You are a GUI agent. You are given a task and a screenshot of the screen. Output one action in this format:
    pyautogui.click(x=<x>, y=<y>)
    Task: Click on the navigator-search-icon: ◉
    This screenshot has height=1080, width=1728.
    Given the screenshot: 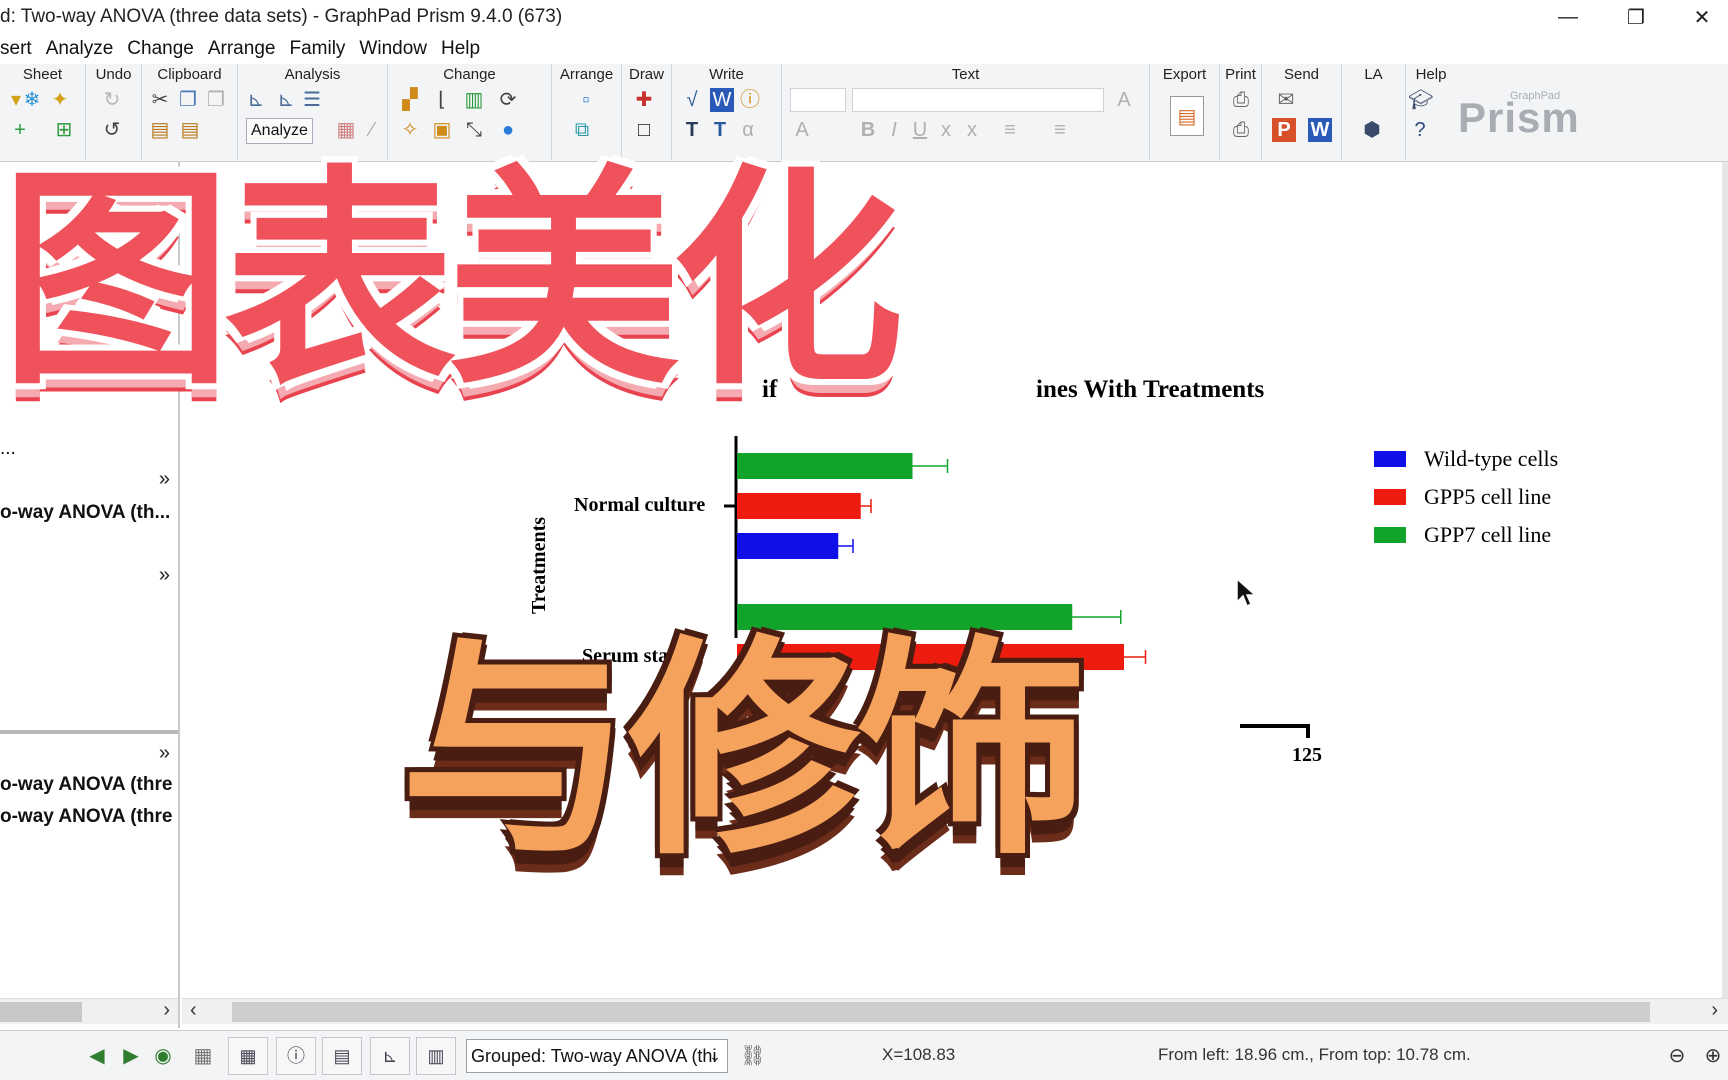 What is the action you would take?
    pyautogui.click(x=163, y=1056)
    